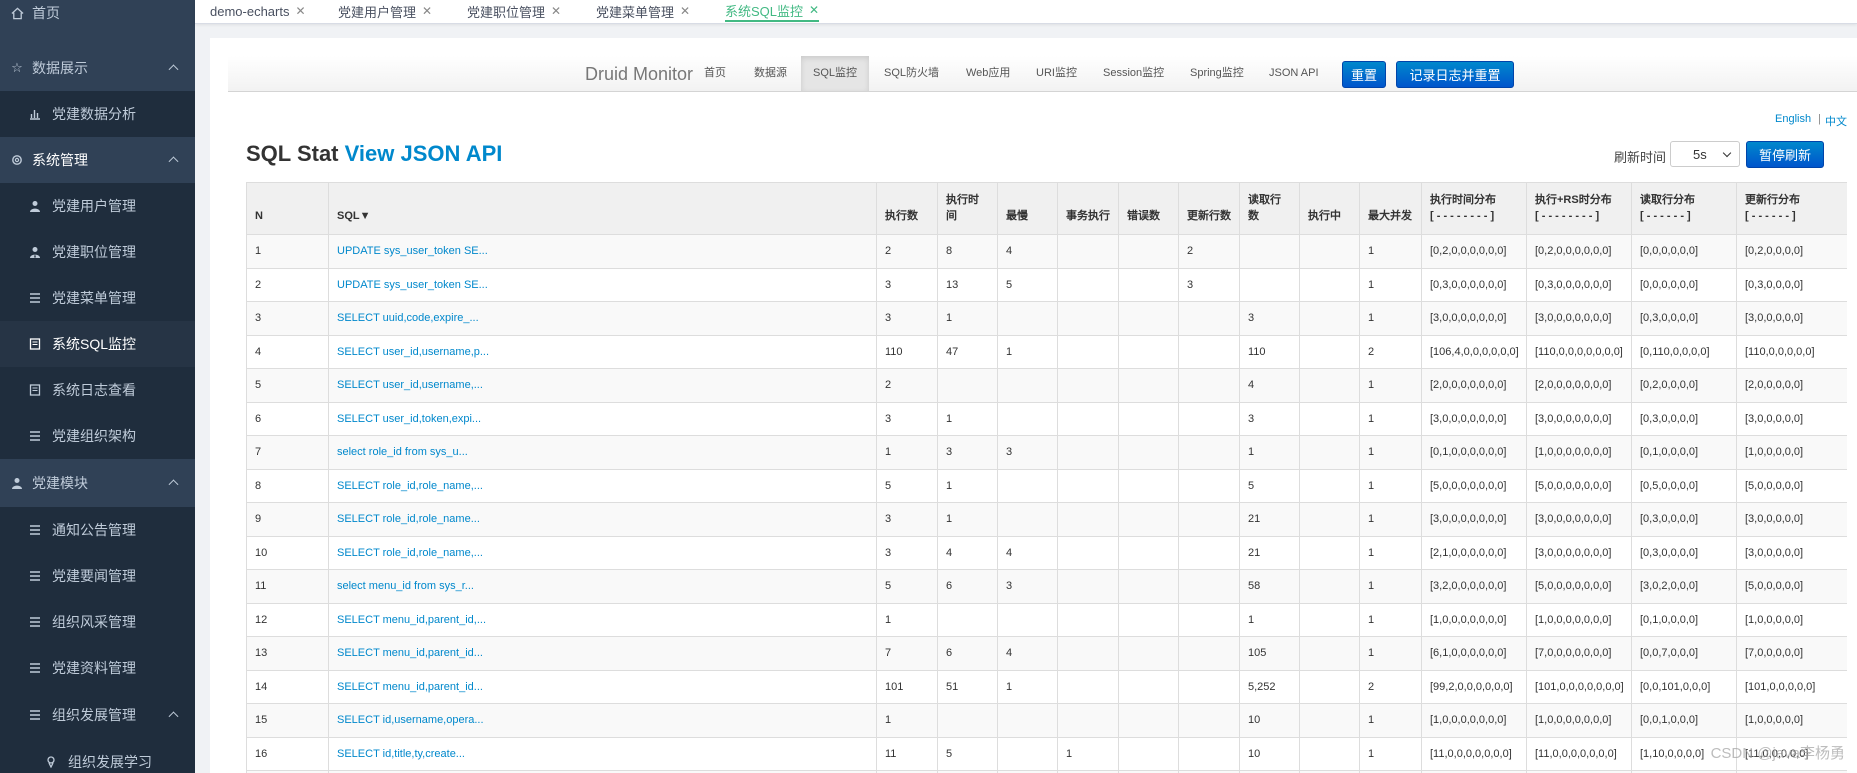  Describe the element at coordinates (514, 11) in the screenshot. I see `tab-party-position-management: 党建职位管理 ✕` at that location.